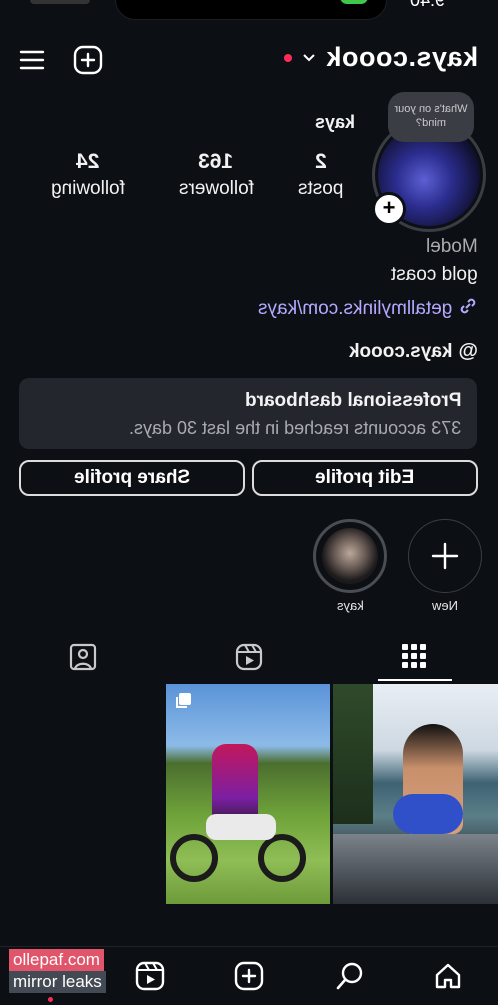 The width and height of the screenshot is (498, 1005). I want to click on post-thumbnail-motocross, so click(248, 794).